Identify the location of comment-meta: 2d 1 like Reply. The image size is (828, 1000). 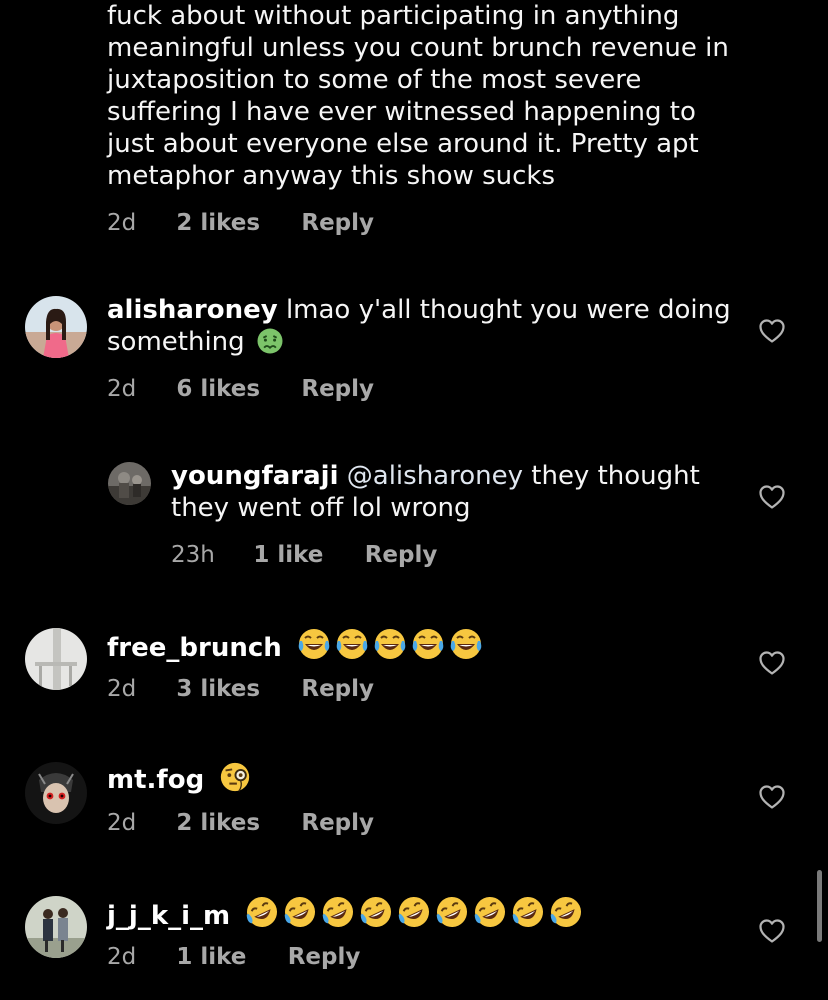
(233, 957).